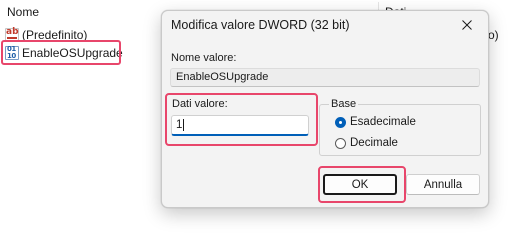  I want to click on close-icon, so click(467, 25).